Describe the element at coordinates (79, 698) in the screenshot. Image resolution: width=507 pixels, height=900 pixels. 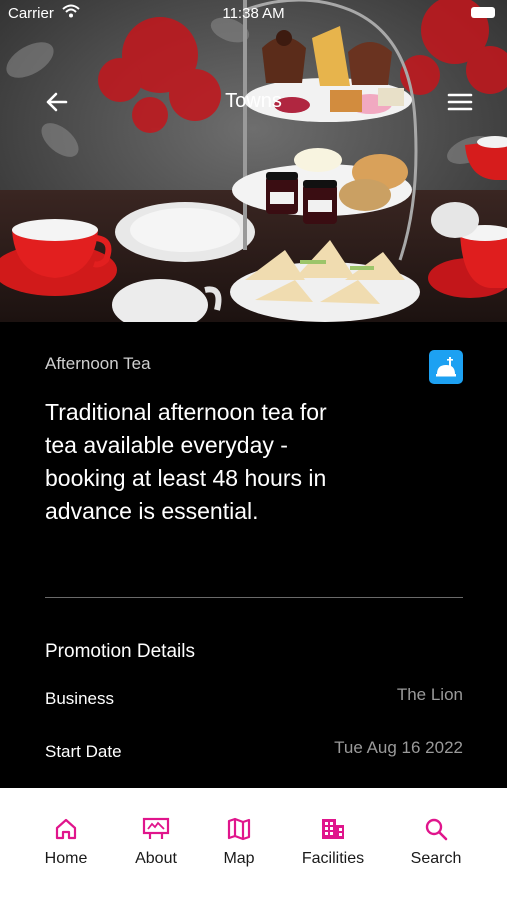
I see `business-label: Business` at that location.